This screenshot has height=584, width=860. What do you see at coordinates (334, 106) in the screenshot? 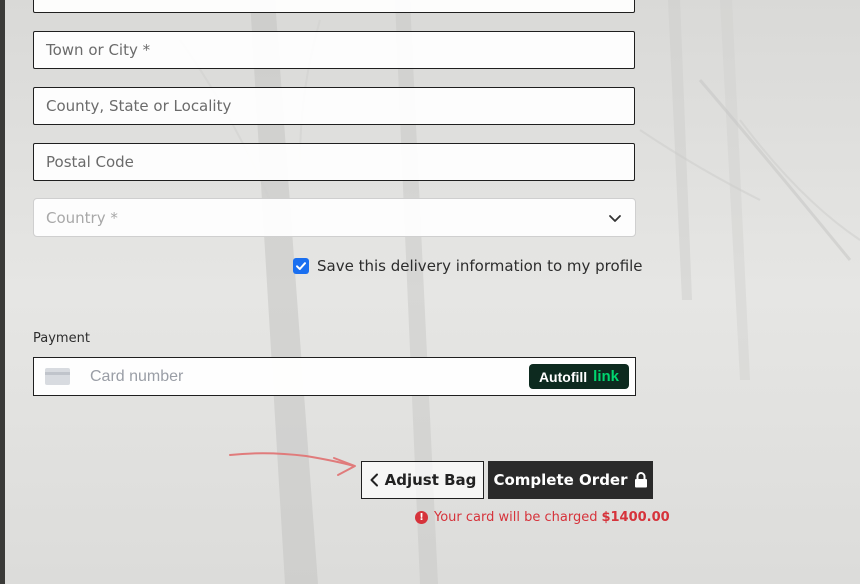
I see `county-field: County, State or Locality` at bounding box center [334, 106].